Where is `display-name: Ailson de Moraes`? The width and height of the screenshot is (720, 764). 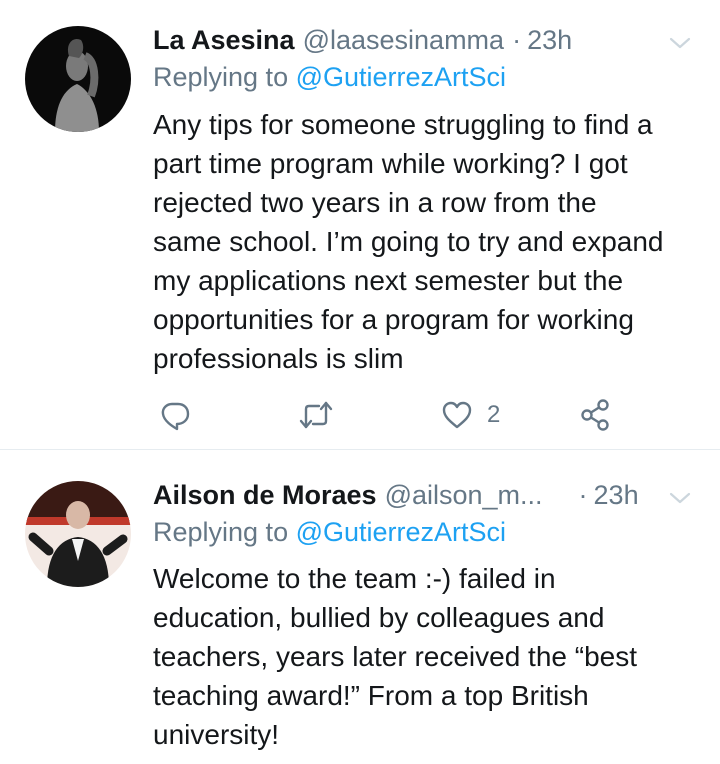
display-name: Ailson de Moraes is located at coordinates (265, 495).